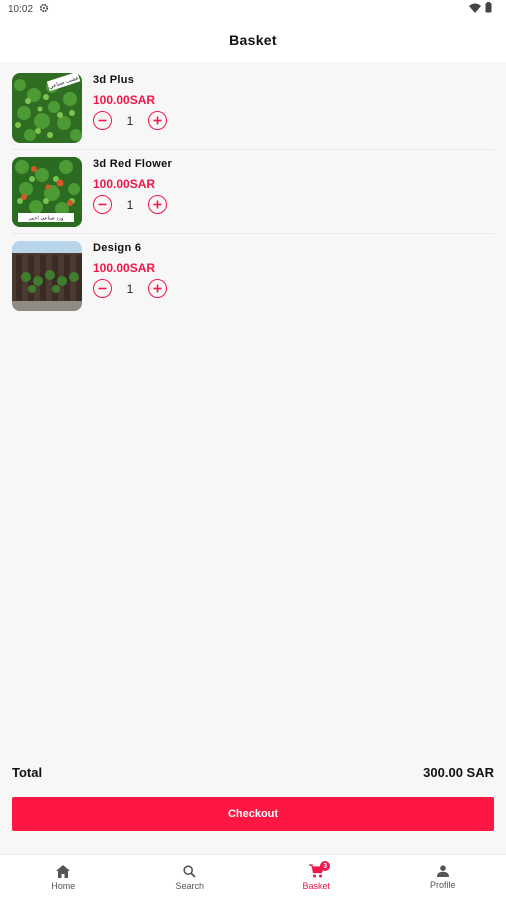 Image resolution: width=506 pixels, height=900 pixels. I want to click on nav-basket: 3 Basket, so click(316, 877).